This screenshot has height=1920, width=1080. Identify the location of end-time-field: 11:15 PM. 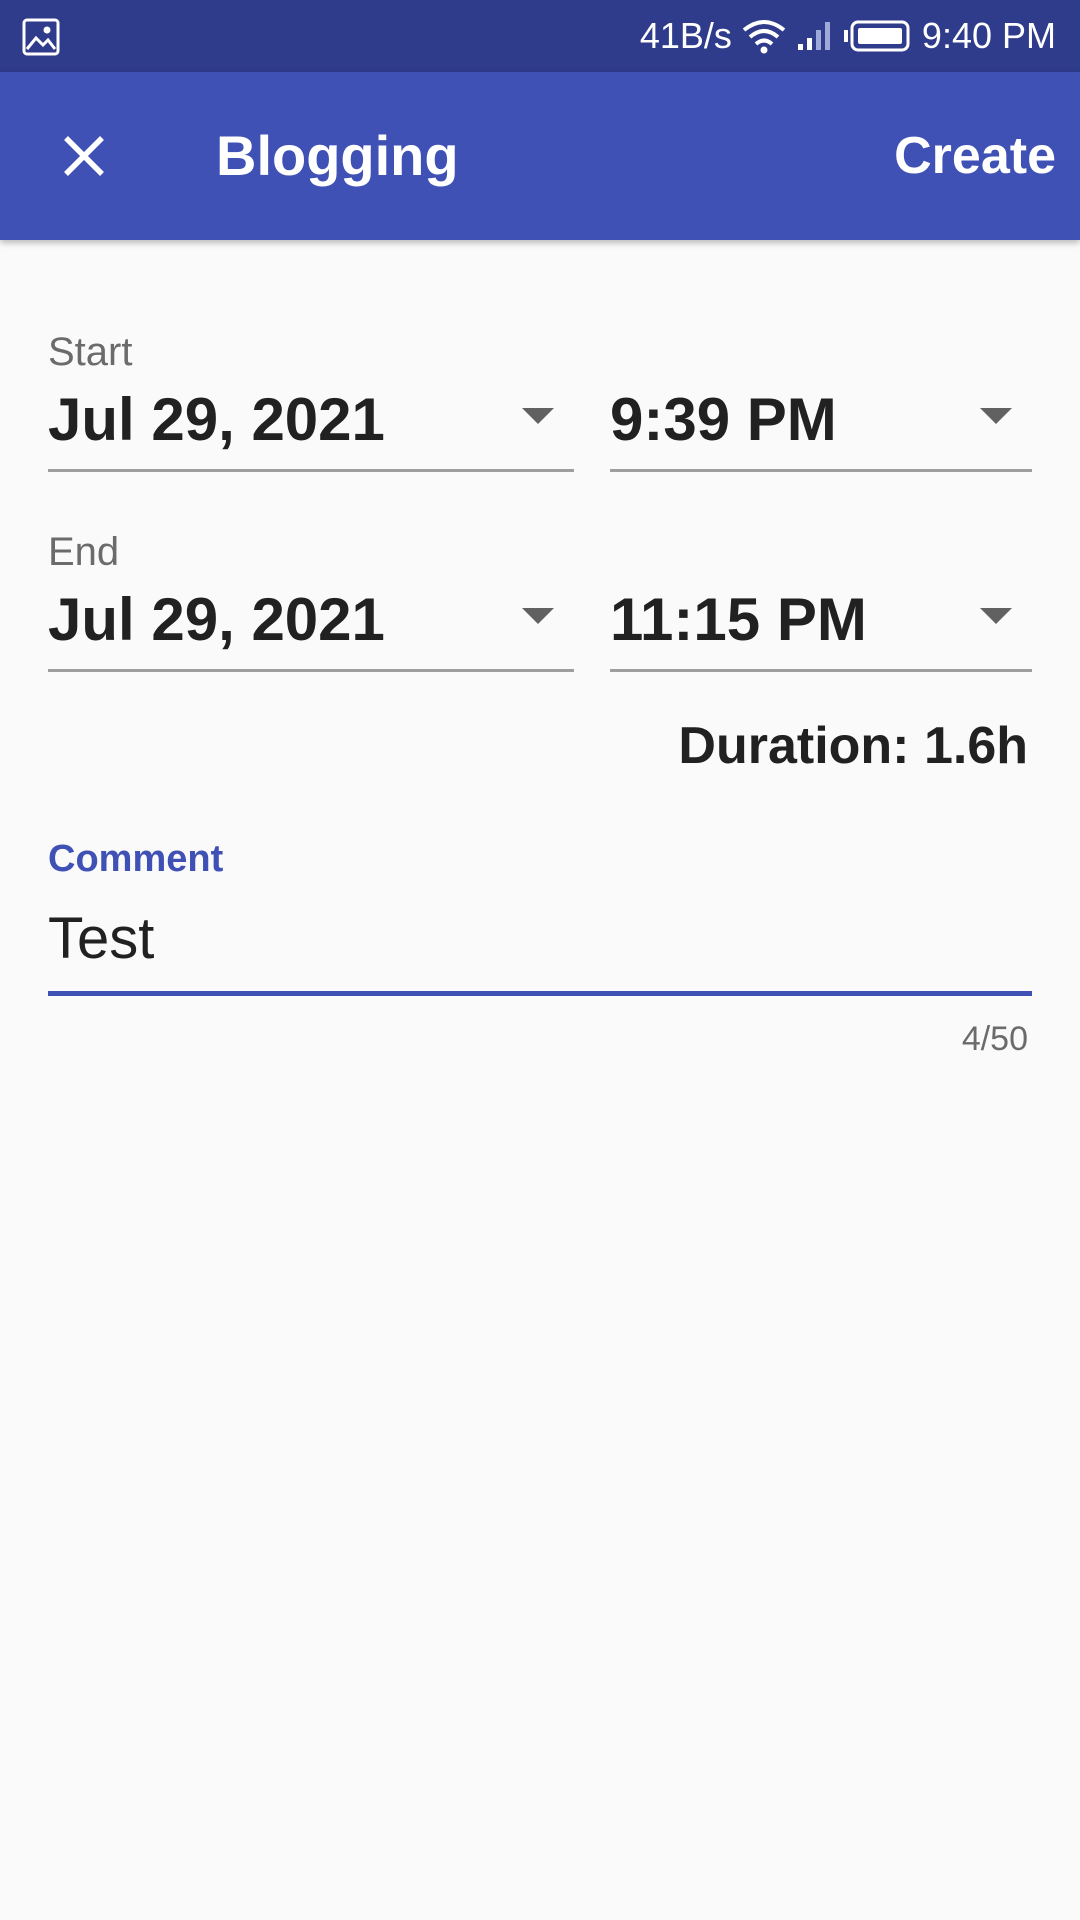
(821, 603).